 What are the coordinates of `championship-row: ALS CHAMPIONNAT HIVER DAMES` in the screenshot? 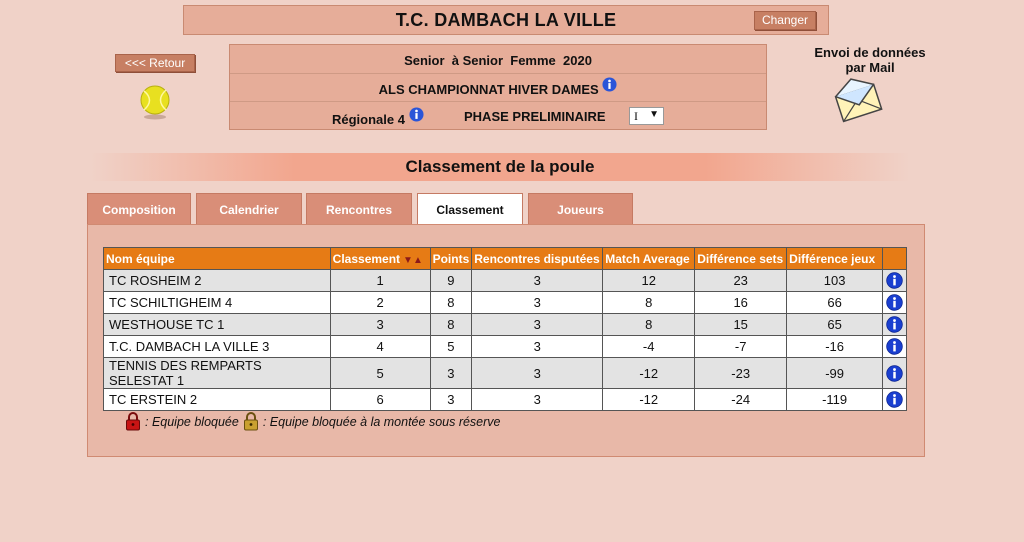 It's located at (498, 88).